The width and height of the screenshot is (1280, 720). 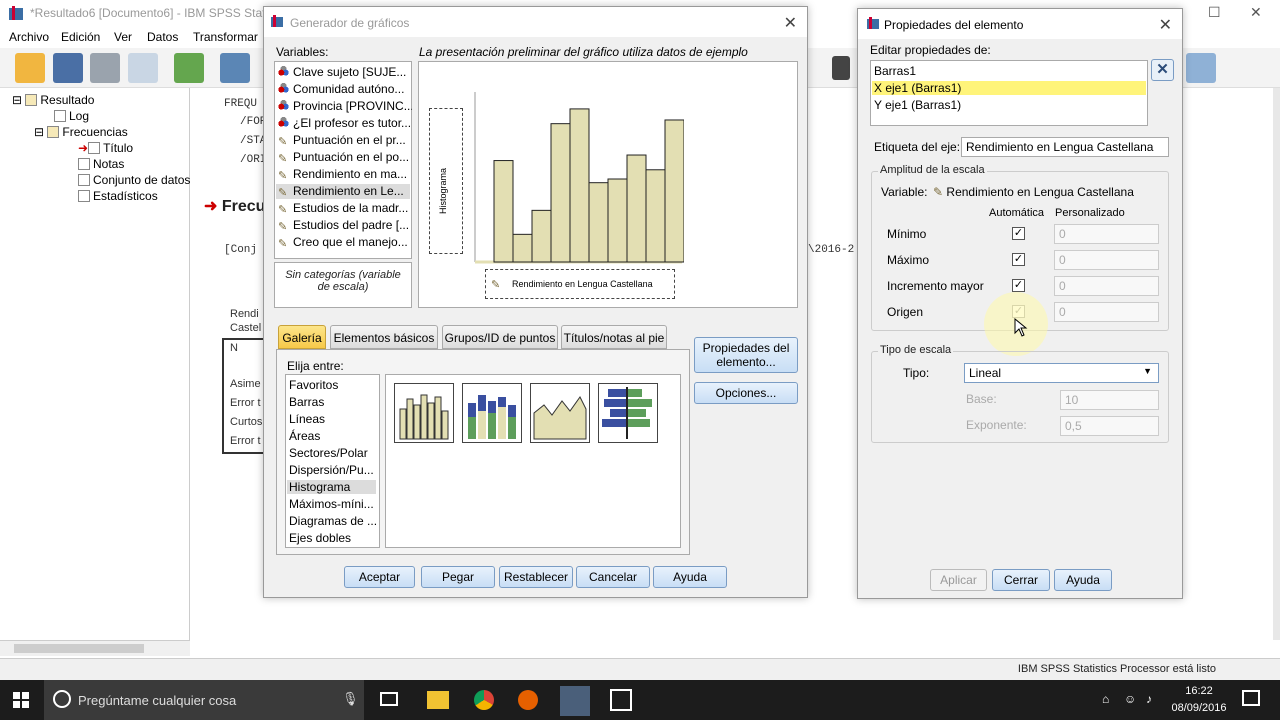 What do you see at coordinates (81, 132) in the screenshot?
I see `tree-item-frecuencias: ⊟ Frecuencias` at bounding box center [81, 132].